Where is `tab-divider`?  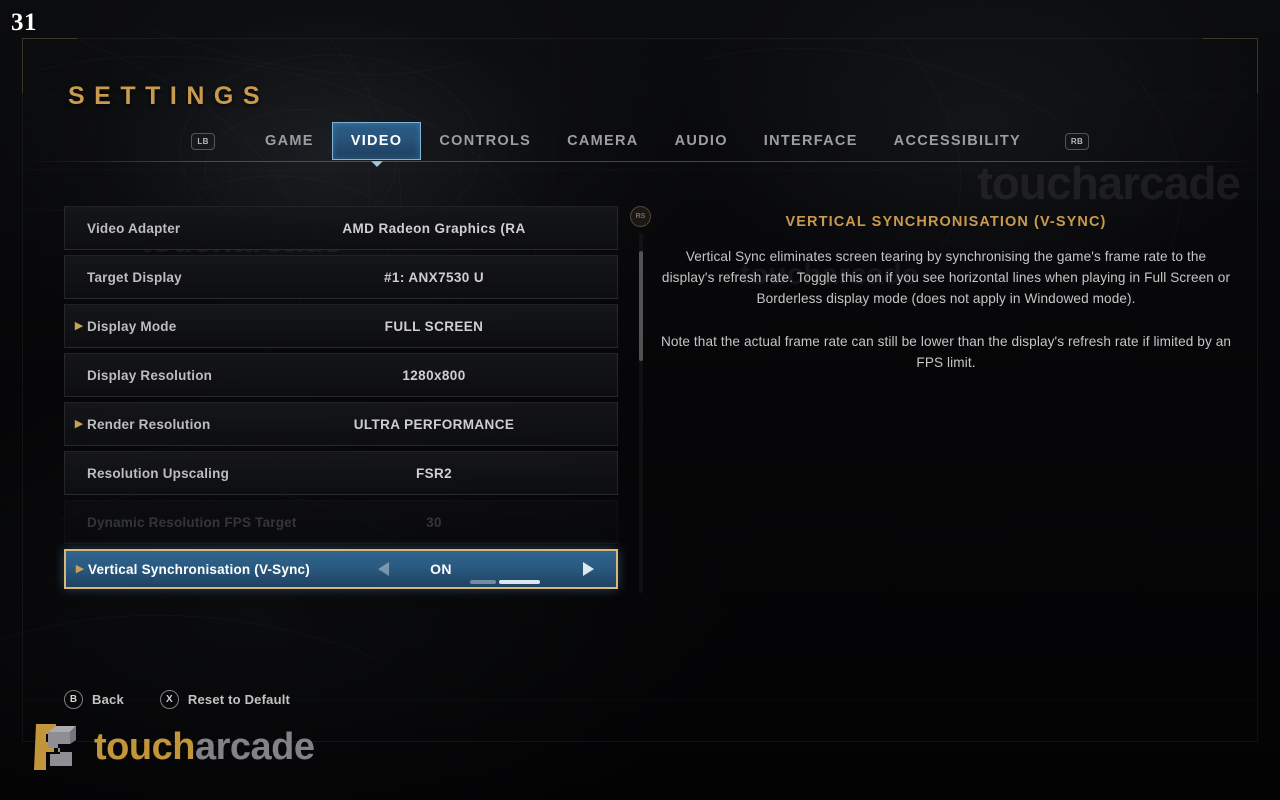
tab-divider is located at coordinates (640, 161).